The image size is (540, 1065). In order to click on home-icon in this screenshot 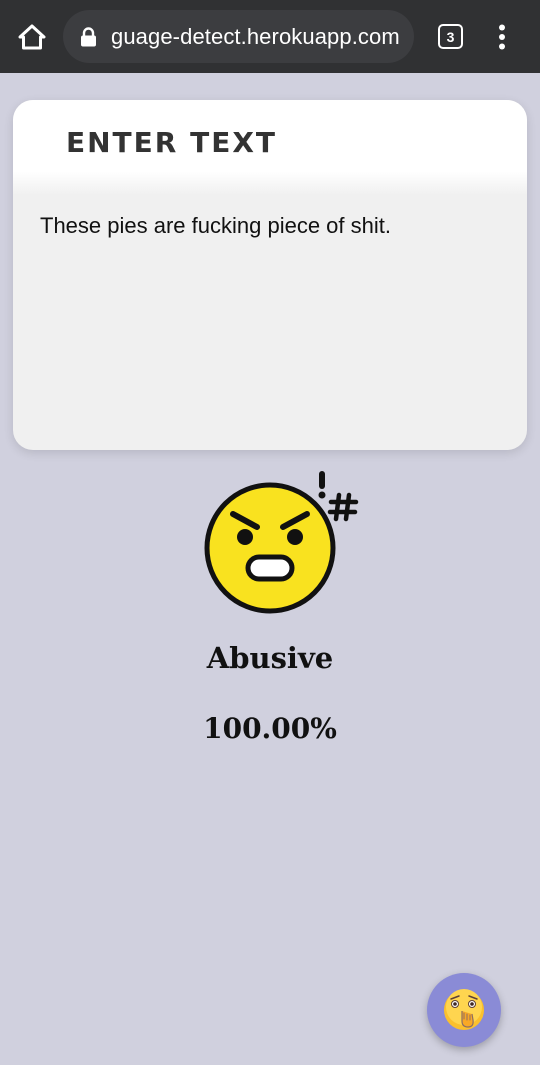, I will do `click(32, 37)`.